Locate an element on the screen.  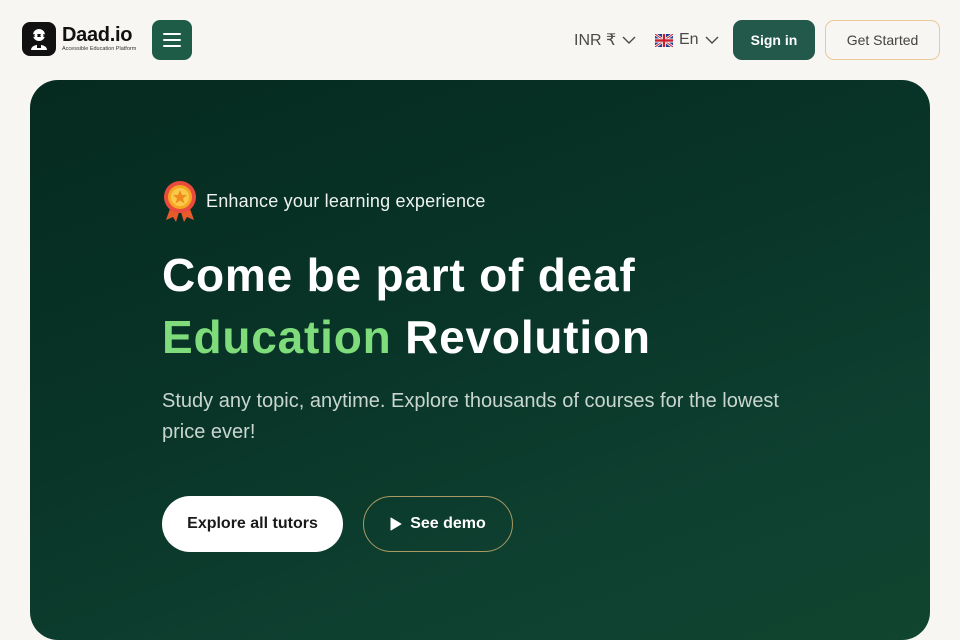
hero-badge: Enhance your learning experience is located at coordinates (324, 201).